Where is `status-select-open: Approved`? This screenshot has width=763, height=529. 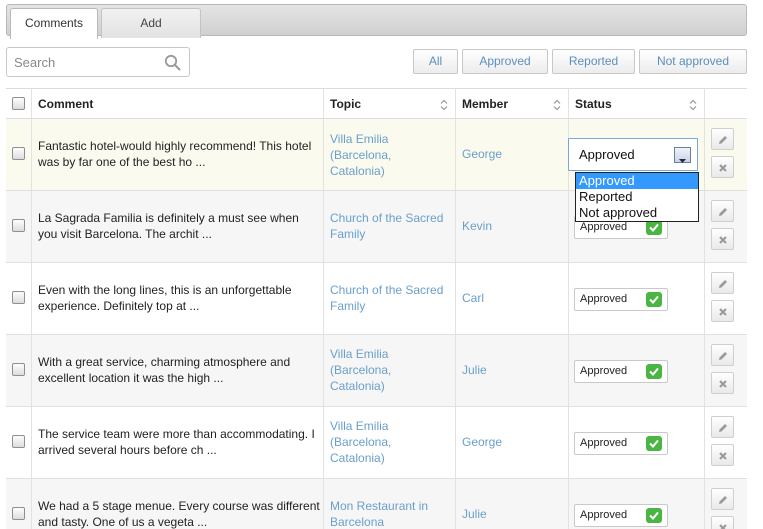 status-select-open: Approved is located at coordinates (633, 154).